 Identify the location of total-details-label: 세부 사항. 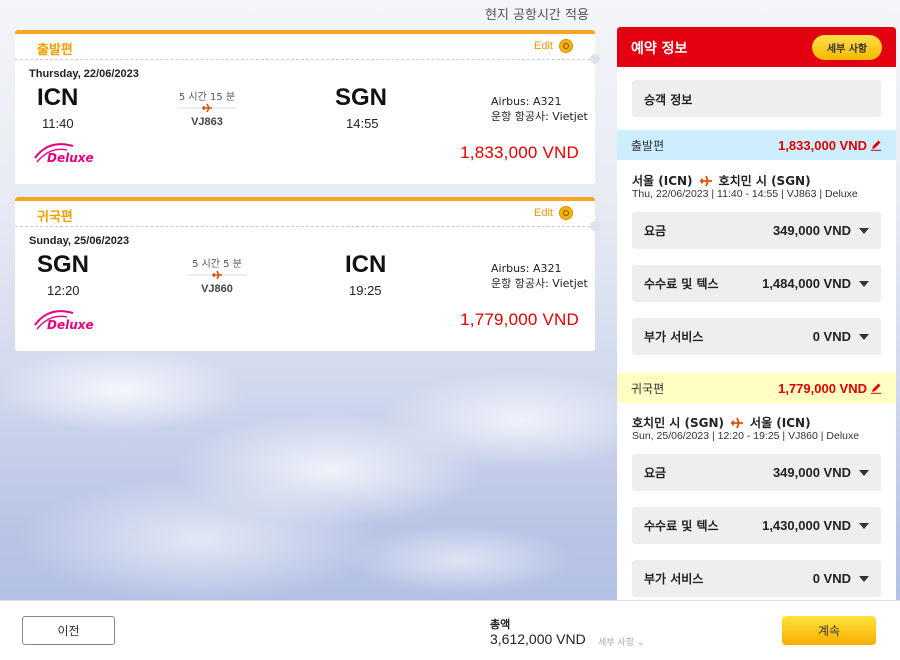
(616, 643).